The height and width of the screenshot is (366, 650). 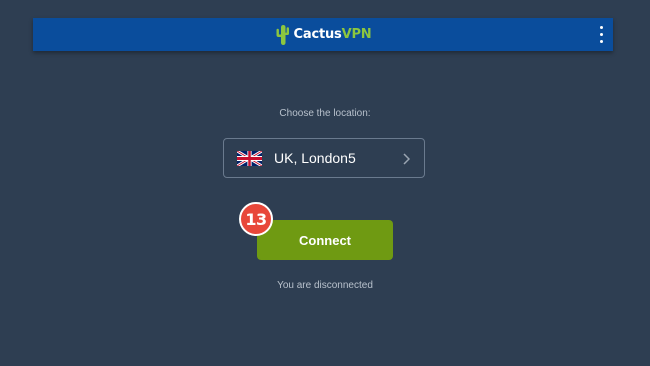 What do you see at coordinates (325, 113) in the screenshot?
I see `location-caption: Choose the location:` at bounding box center [325, 113].